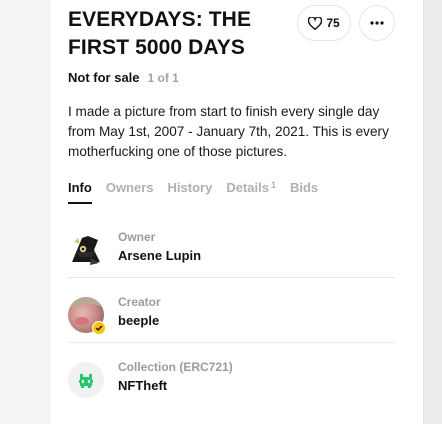 The width and height of the screenshot is (442, 424). Describe the element at coordinates (251, 192) in the screenshot. I see `tab-details: Details 1` at that location.